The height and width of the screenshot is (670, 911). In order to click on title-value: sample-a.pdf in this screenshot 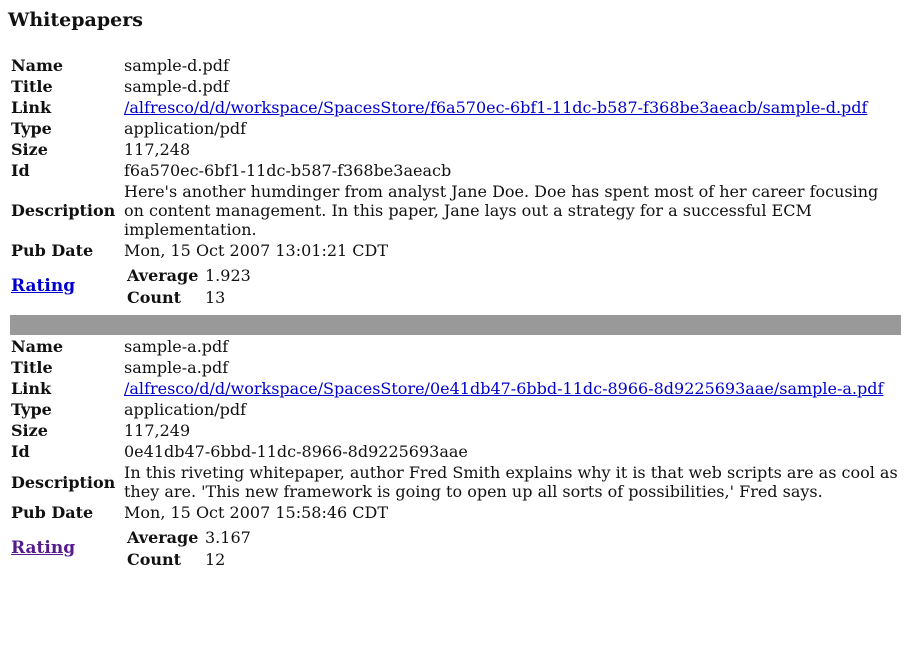, I will do `click(176, 367)`.